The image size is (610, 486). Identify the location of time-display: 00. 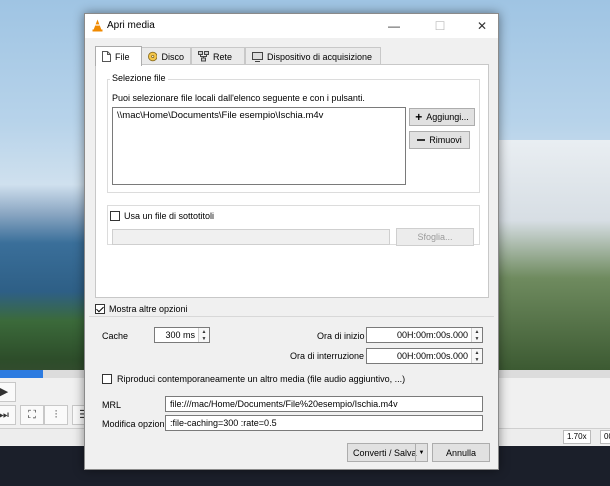
(605, 437).